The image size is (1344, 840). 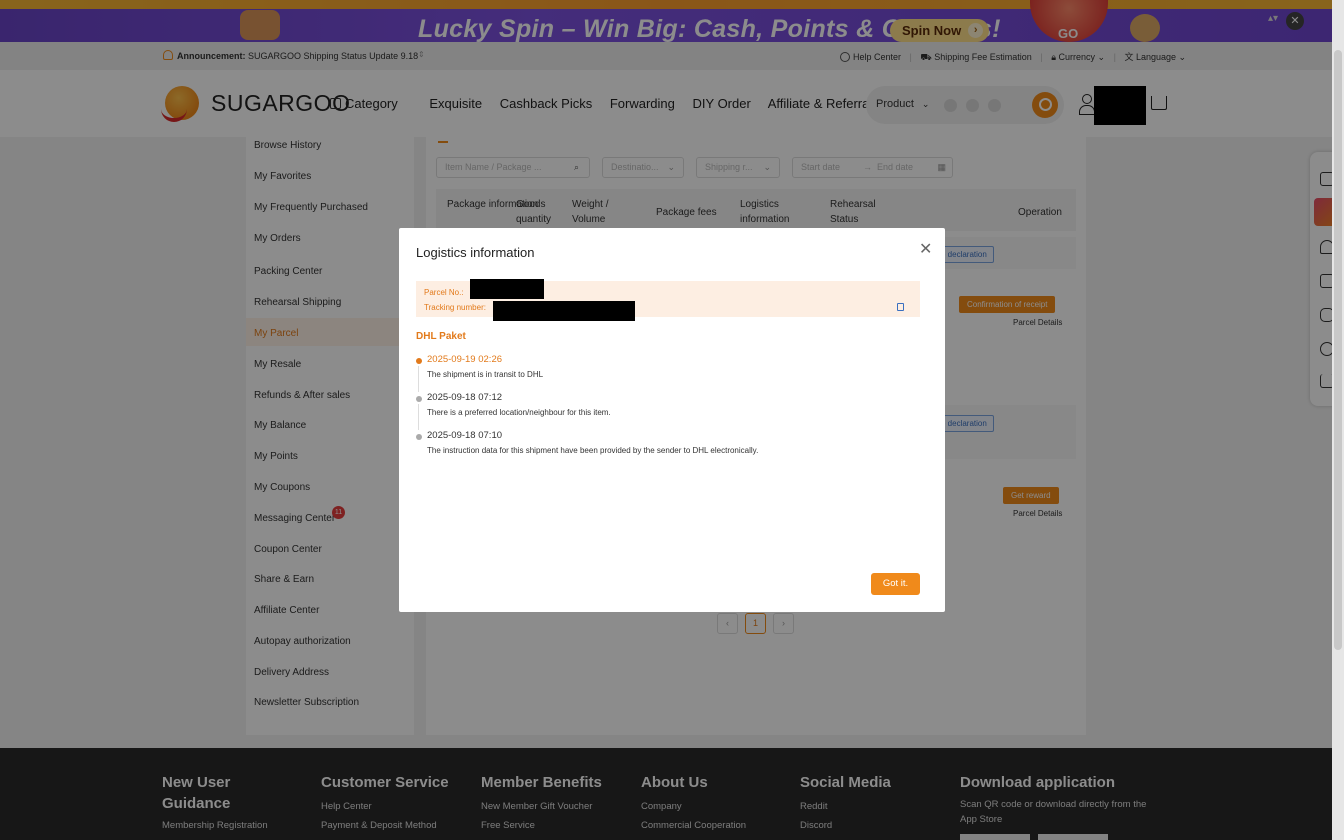 I want to click on redacted-tracking-number, so click(x=564, y=311).